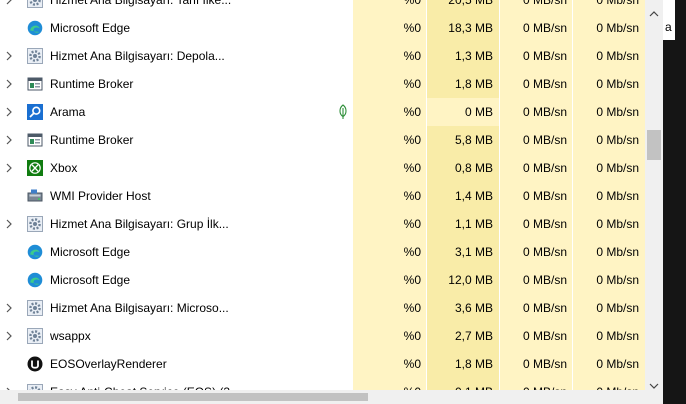  I want to click on process-row: wsappx %0 2,7 MB 0 MB/sn 0 Mb/sn, so click(322, 336).